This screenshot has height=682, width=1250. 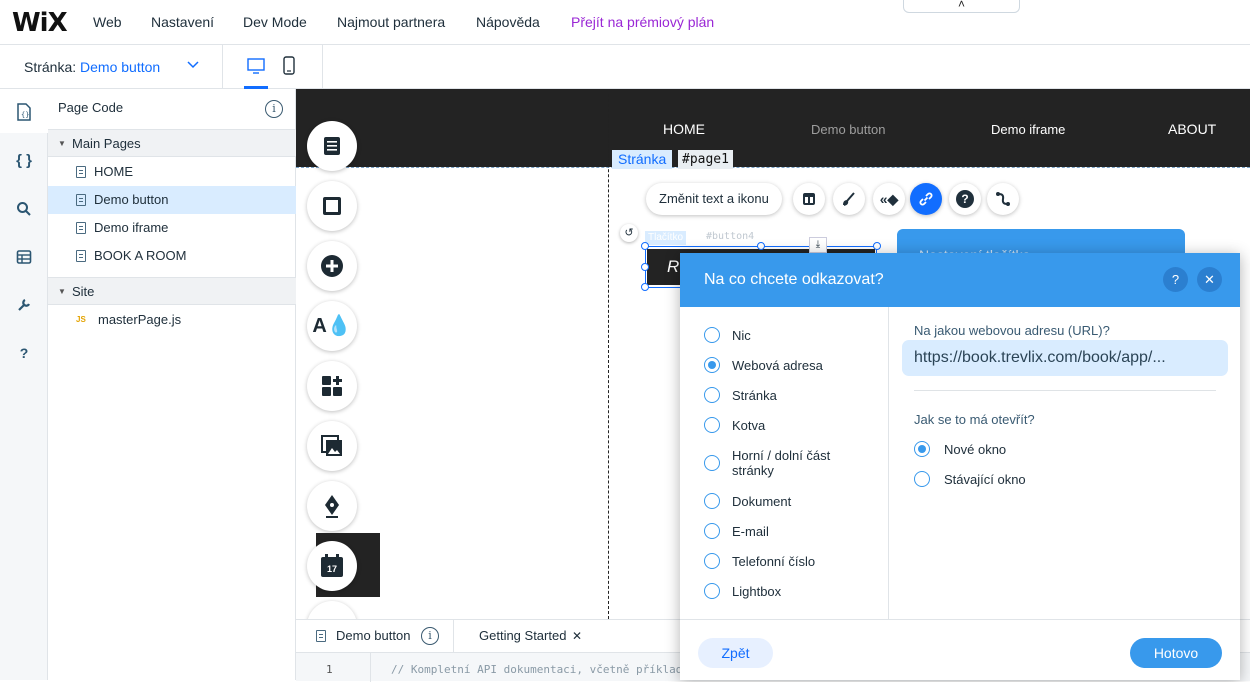 What do you see at coordinates (289, 66) in the screenshot?
I see `mobile-view-icon` at bounding box center [289, 66].